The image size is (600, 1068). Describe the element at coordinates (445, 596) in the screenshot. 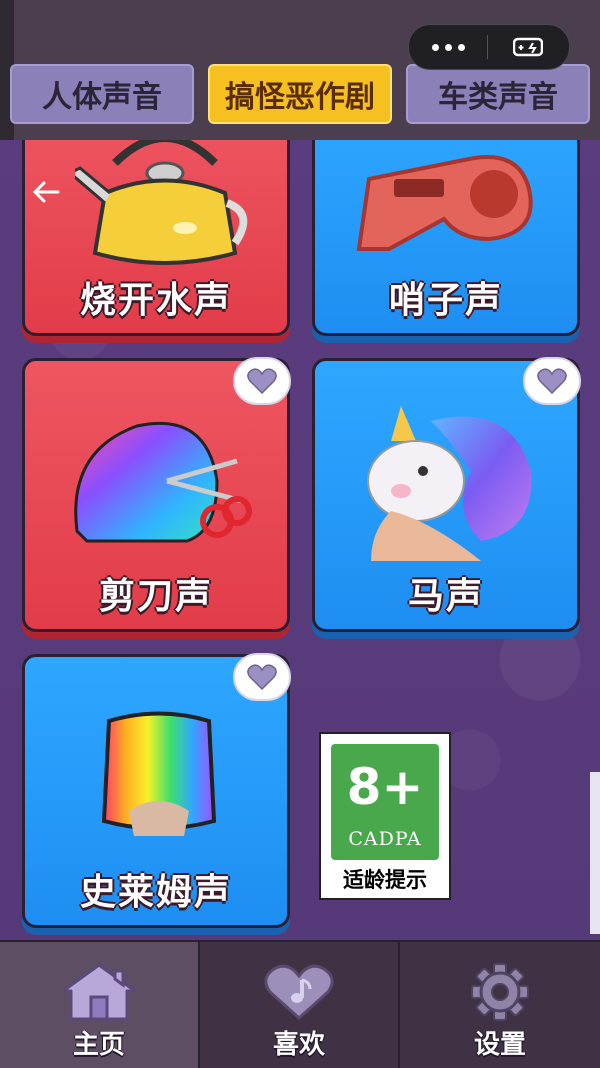

I see `card-label: 马声` at that location.